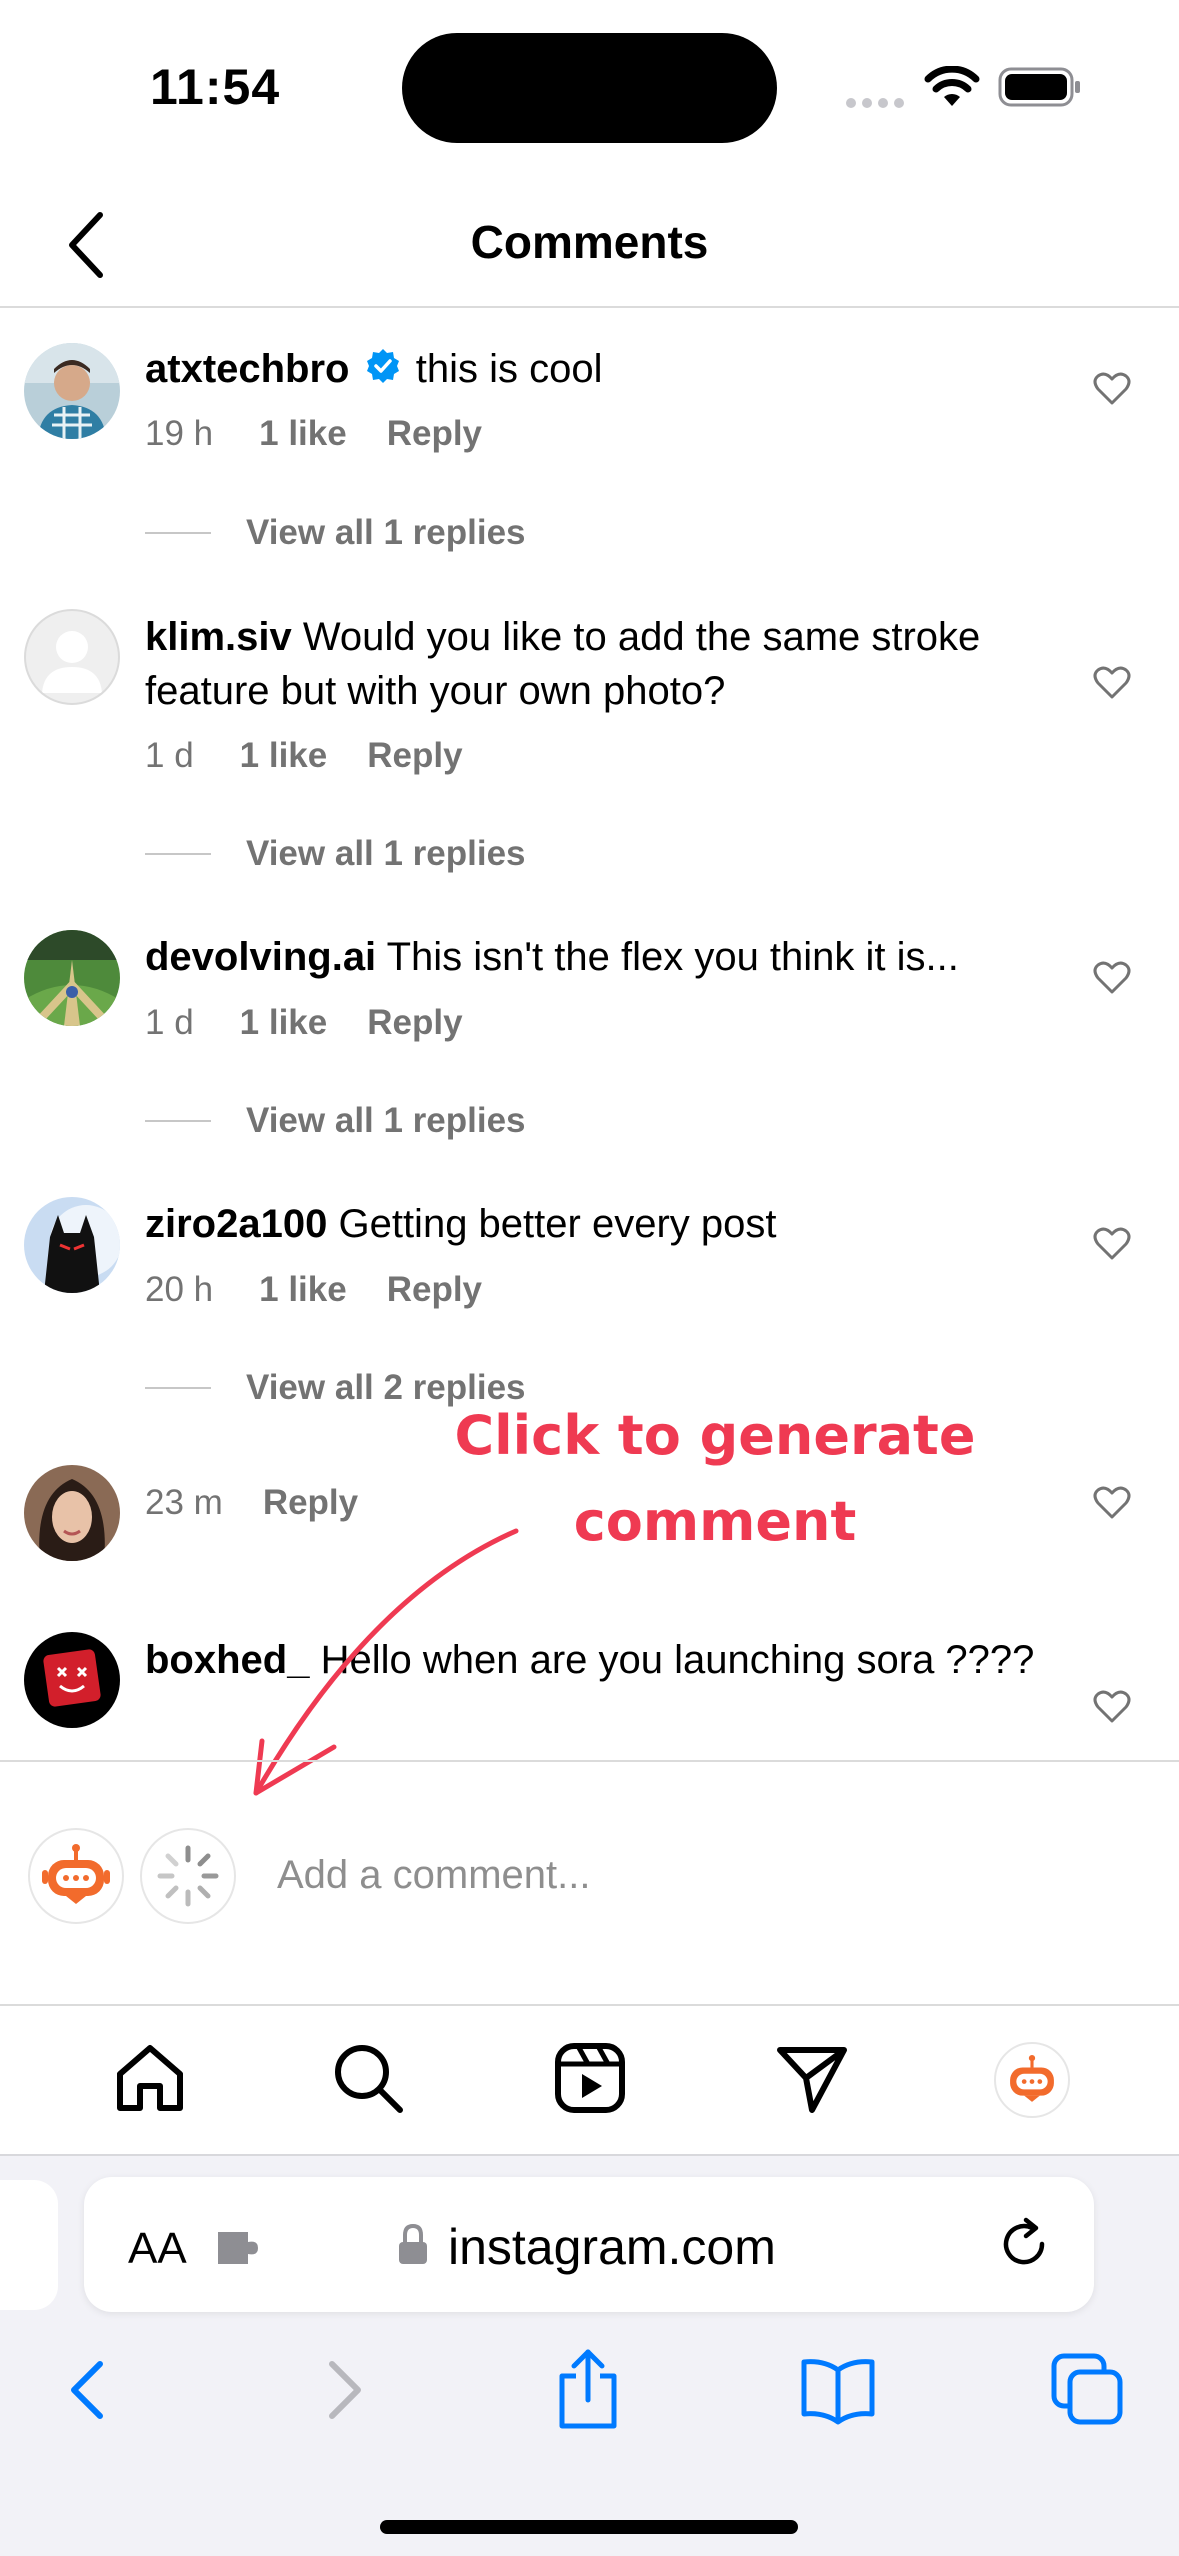  What do you see at coordinates (76, 1876) in the screenshot?
I see `ai-robot-button` at bounding box center [76, 1876].